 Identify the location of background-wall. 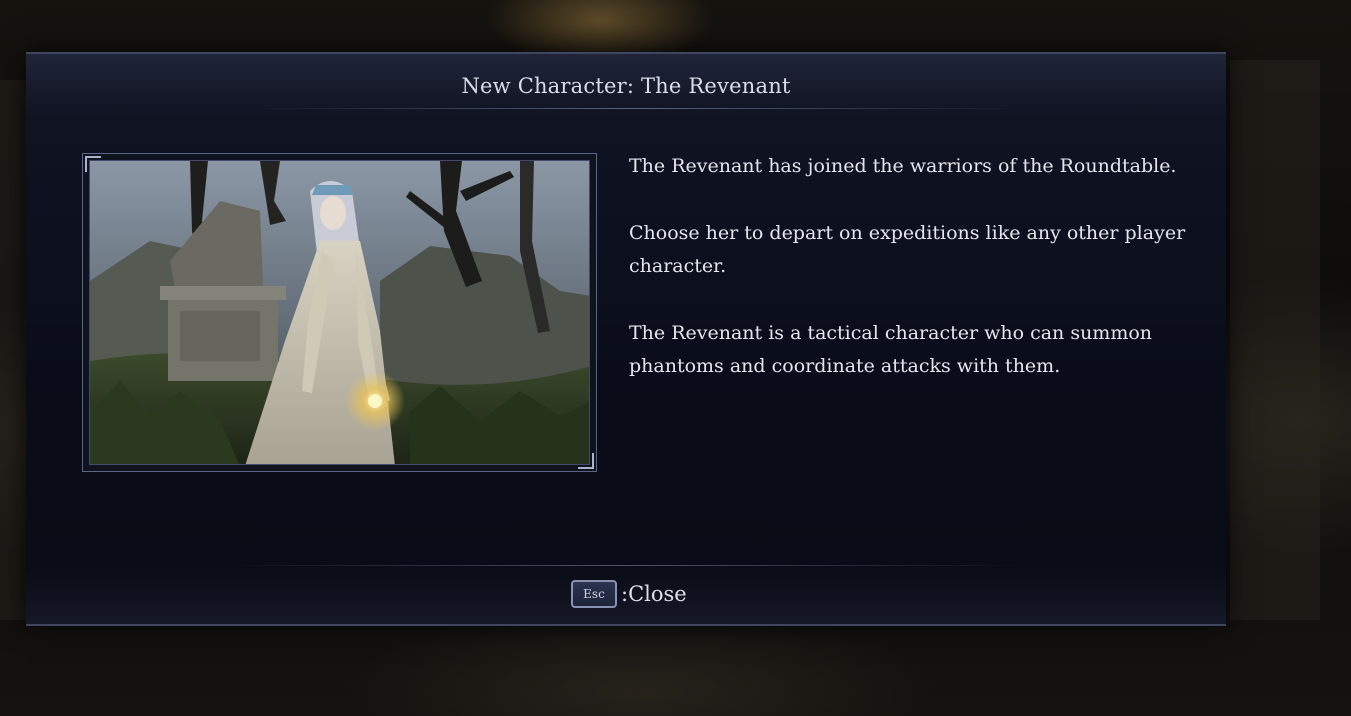
(1275, 340).